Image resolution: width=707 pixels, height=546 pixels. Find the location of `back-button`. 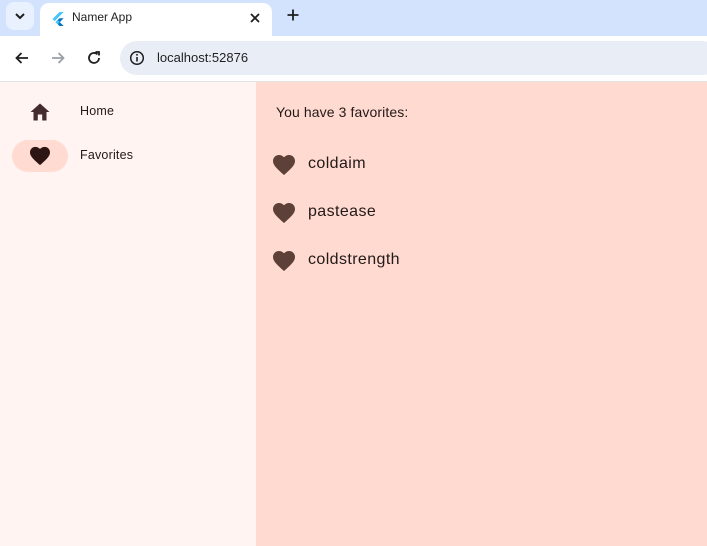

back-button is located at coordinates (22, 58).